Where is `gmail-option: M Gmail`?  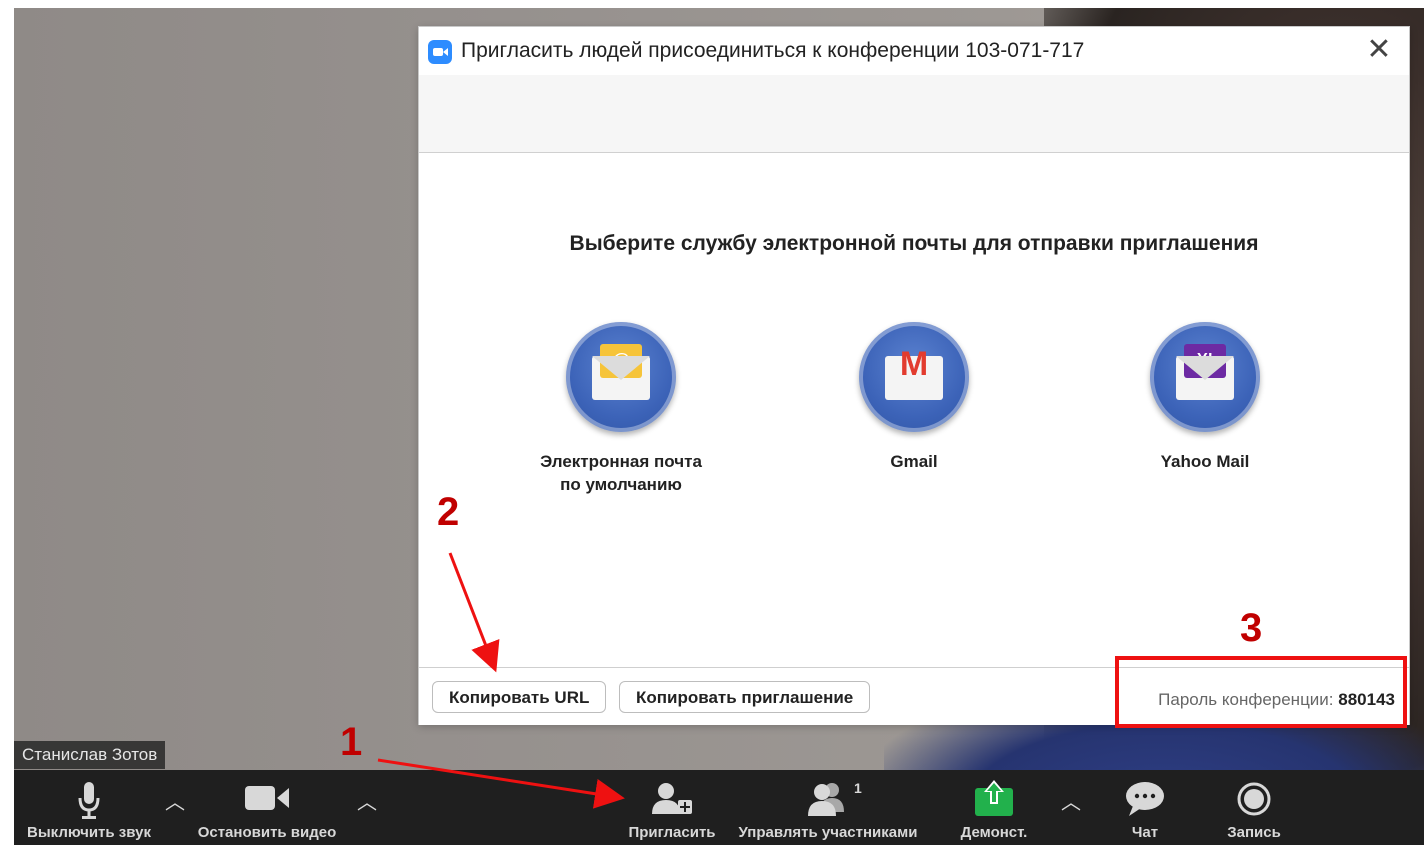
gmail-option: M Gmail is located at coordinates (914, 397).